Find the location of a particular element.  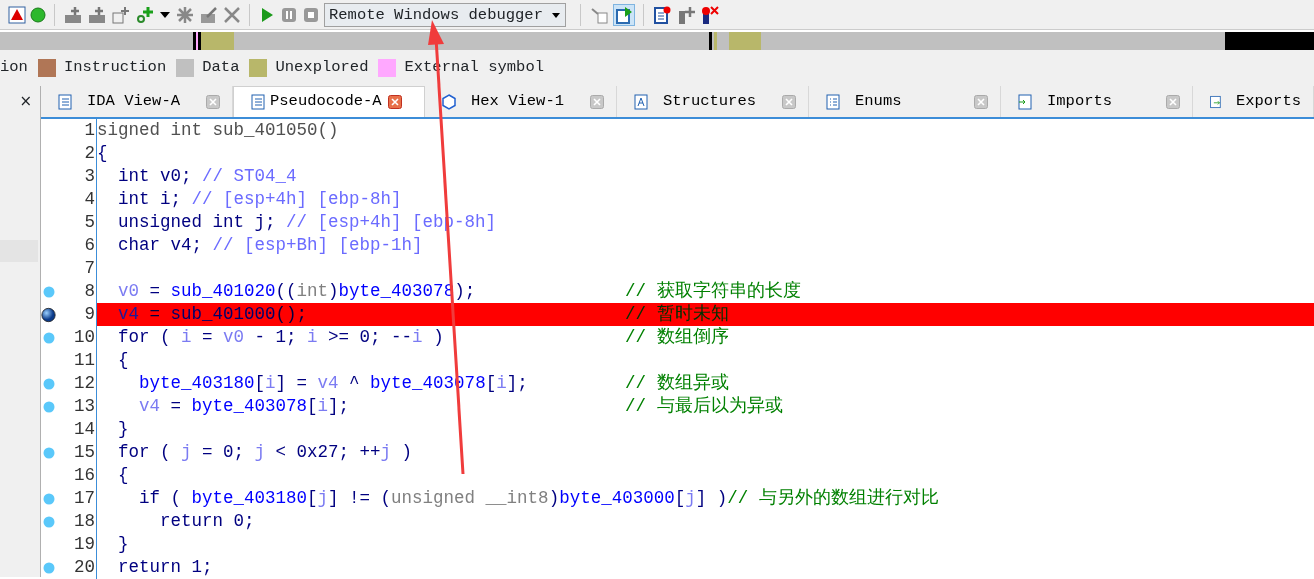

pause-icon is located at coordinates (289, 14).